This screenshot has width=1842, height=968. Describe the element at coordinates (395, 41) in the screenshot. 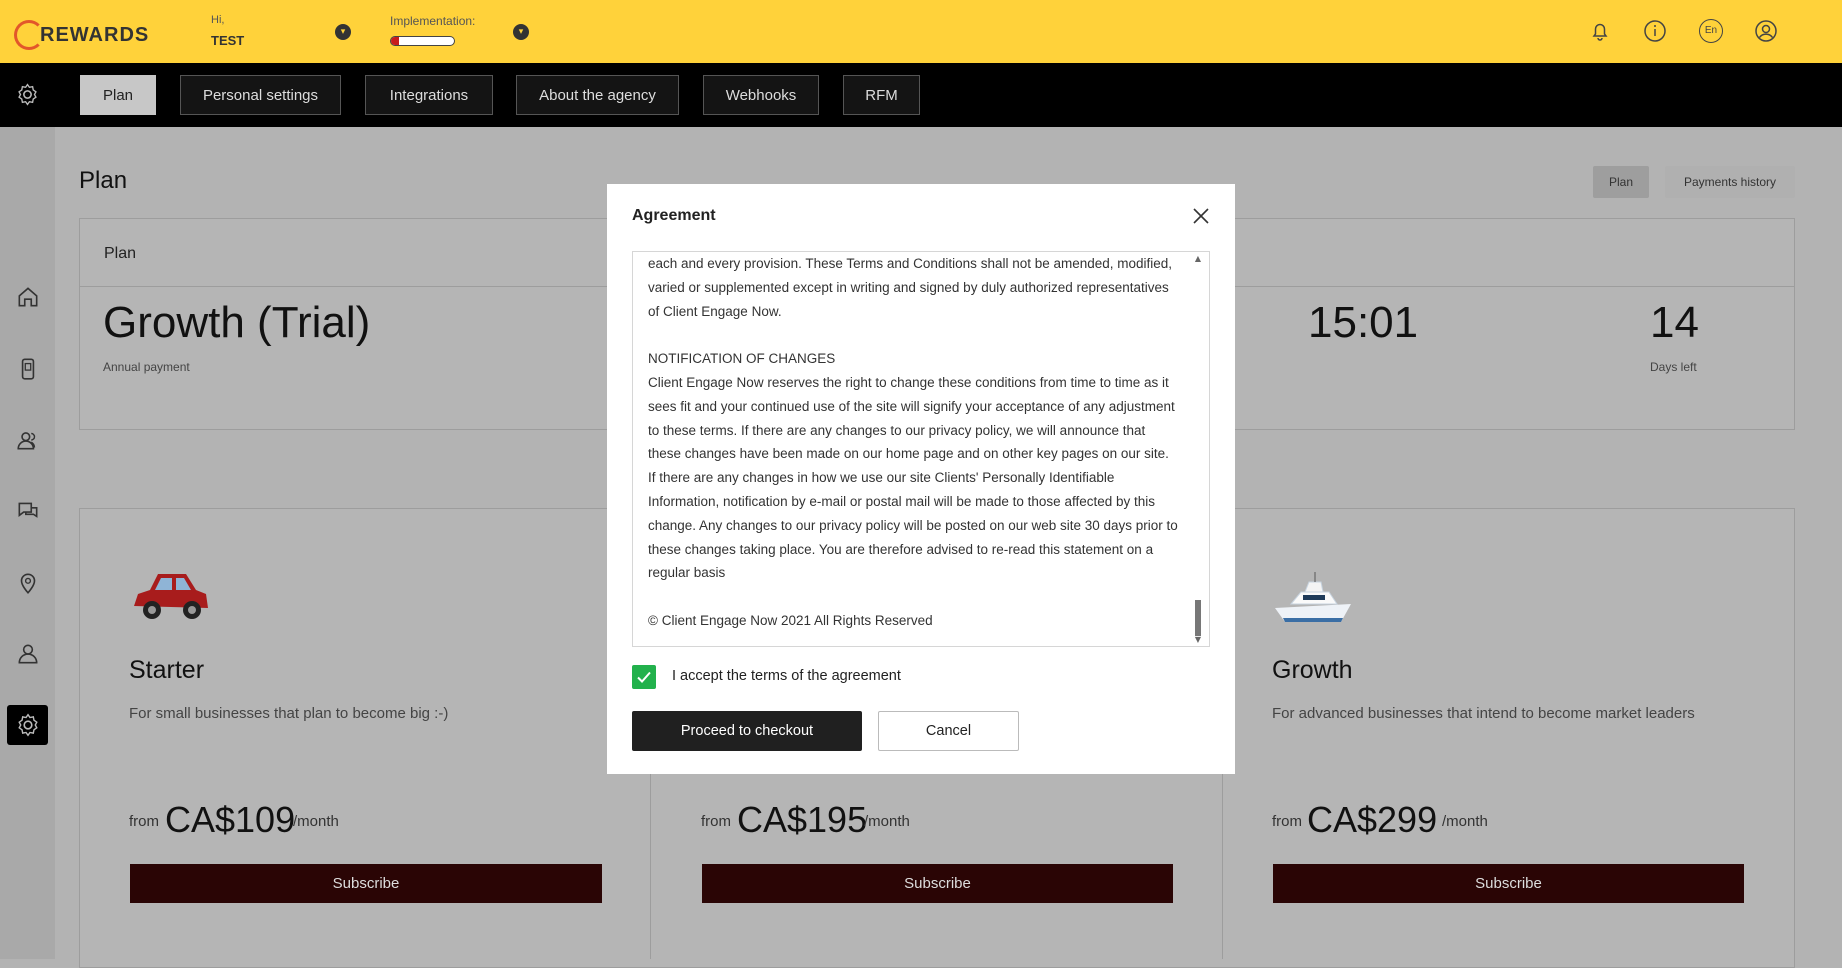

I see `implementation-progress-fill` at that location.